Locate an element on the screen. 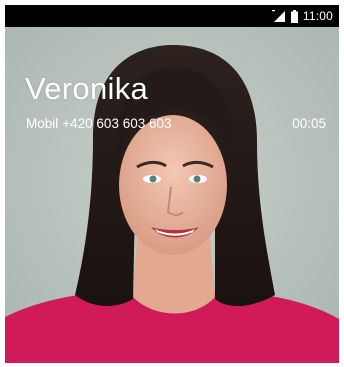  caller-number-line: Mobil +420 603 603 603 is located at coordinates (99, 123).